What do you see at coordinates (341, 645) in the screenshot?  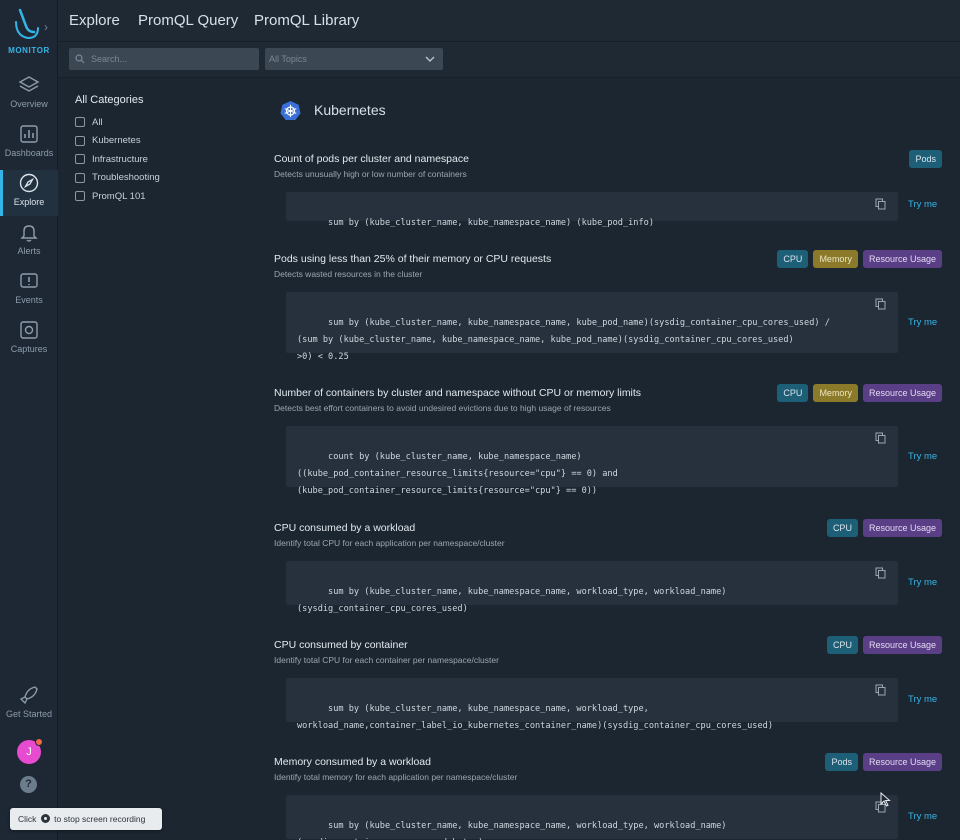 I see `query-title: CPU consumed by container` at bounding box center [341, 645].